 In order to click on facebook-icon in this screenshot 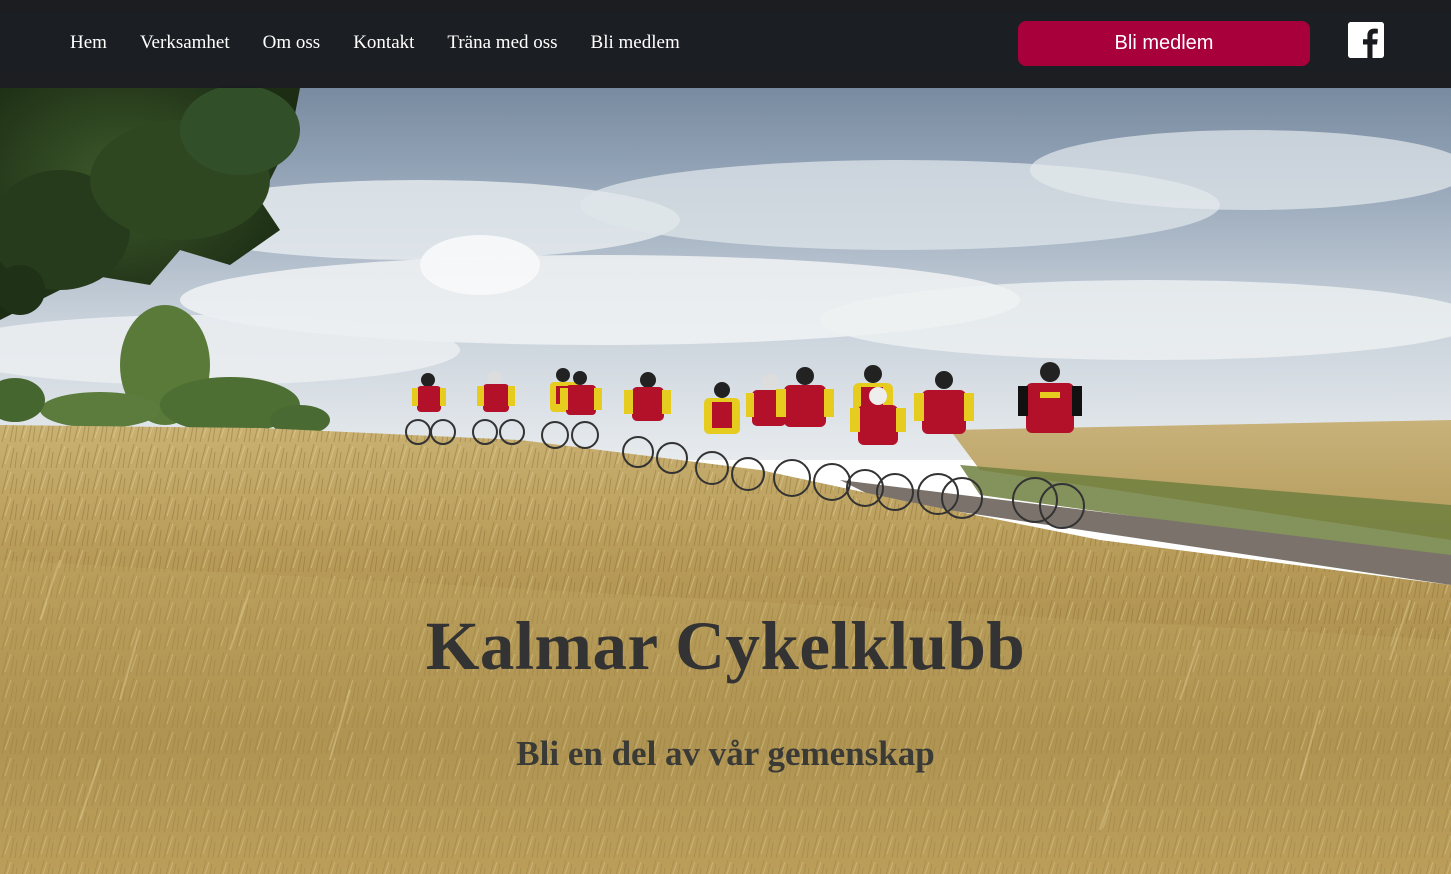, I will do `click(1366, 40)`.